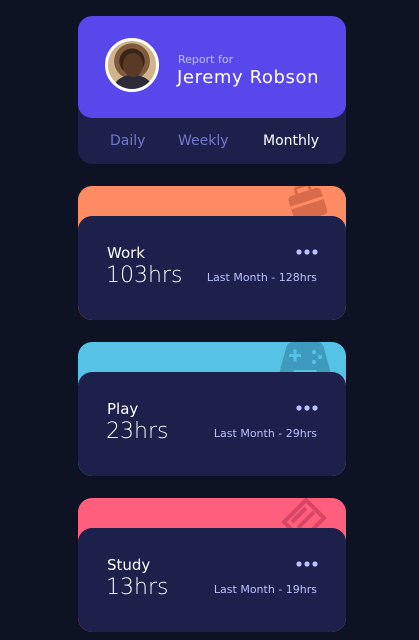  I want to click on study-card: Study 13hrs Last Month - 19hrs, so click(212, 565).